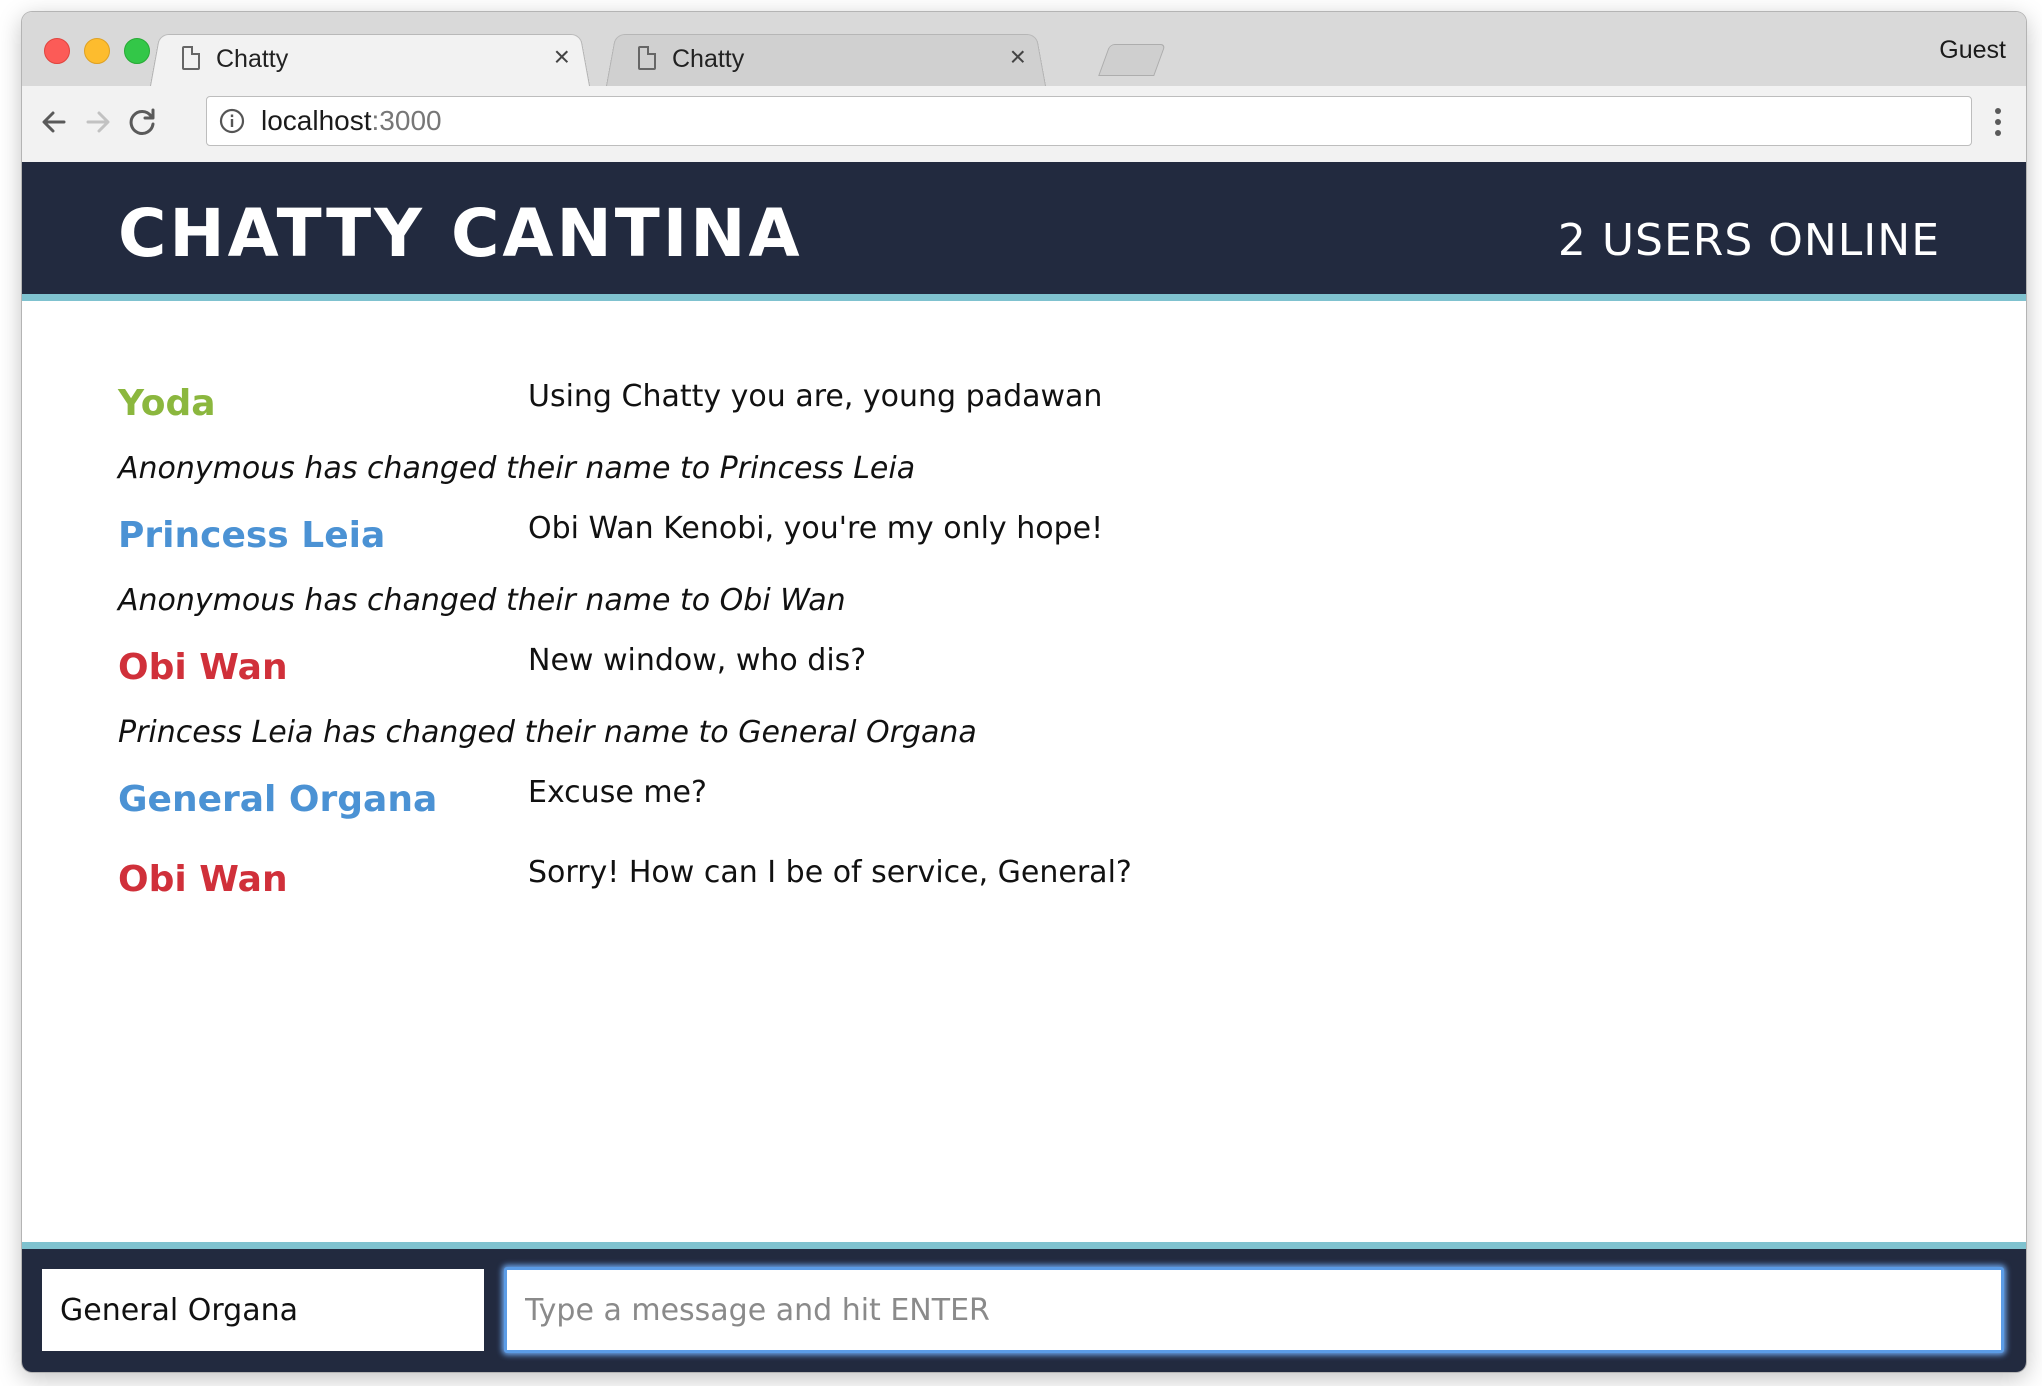 The image size is (2042, 1386). Describe the element at coordinates (826, 58) in the screenshot. I see `browser-tab: Chatty ×` at that location.